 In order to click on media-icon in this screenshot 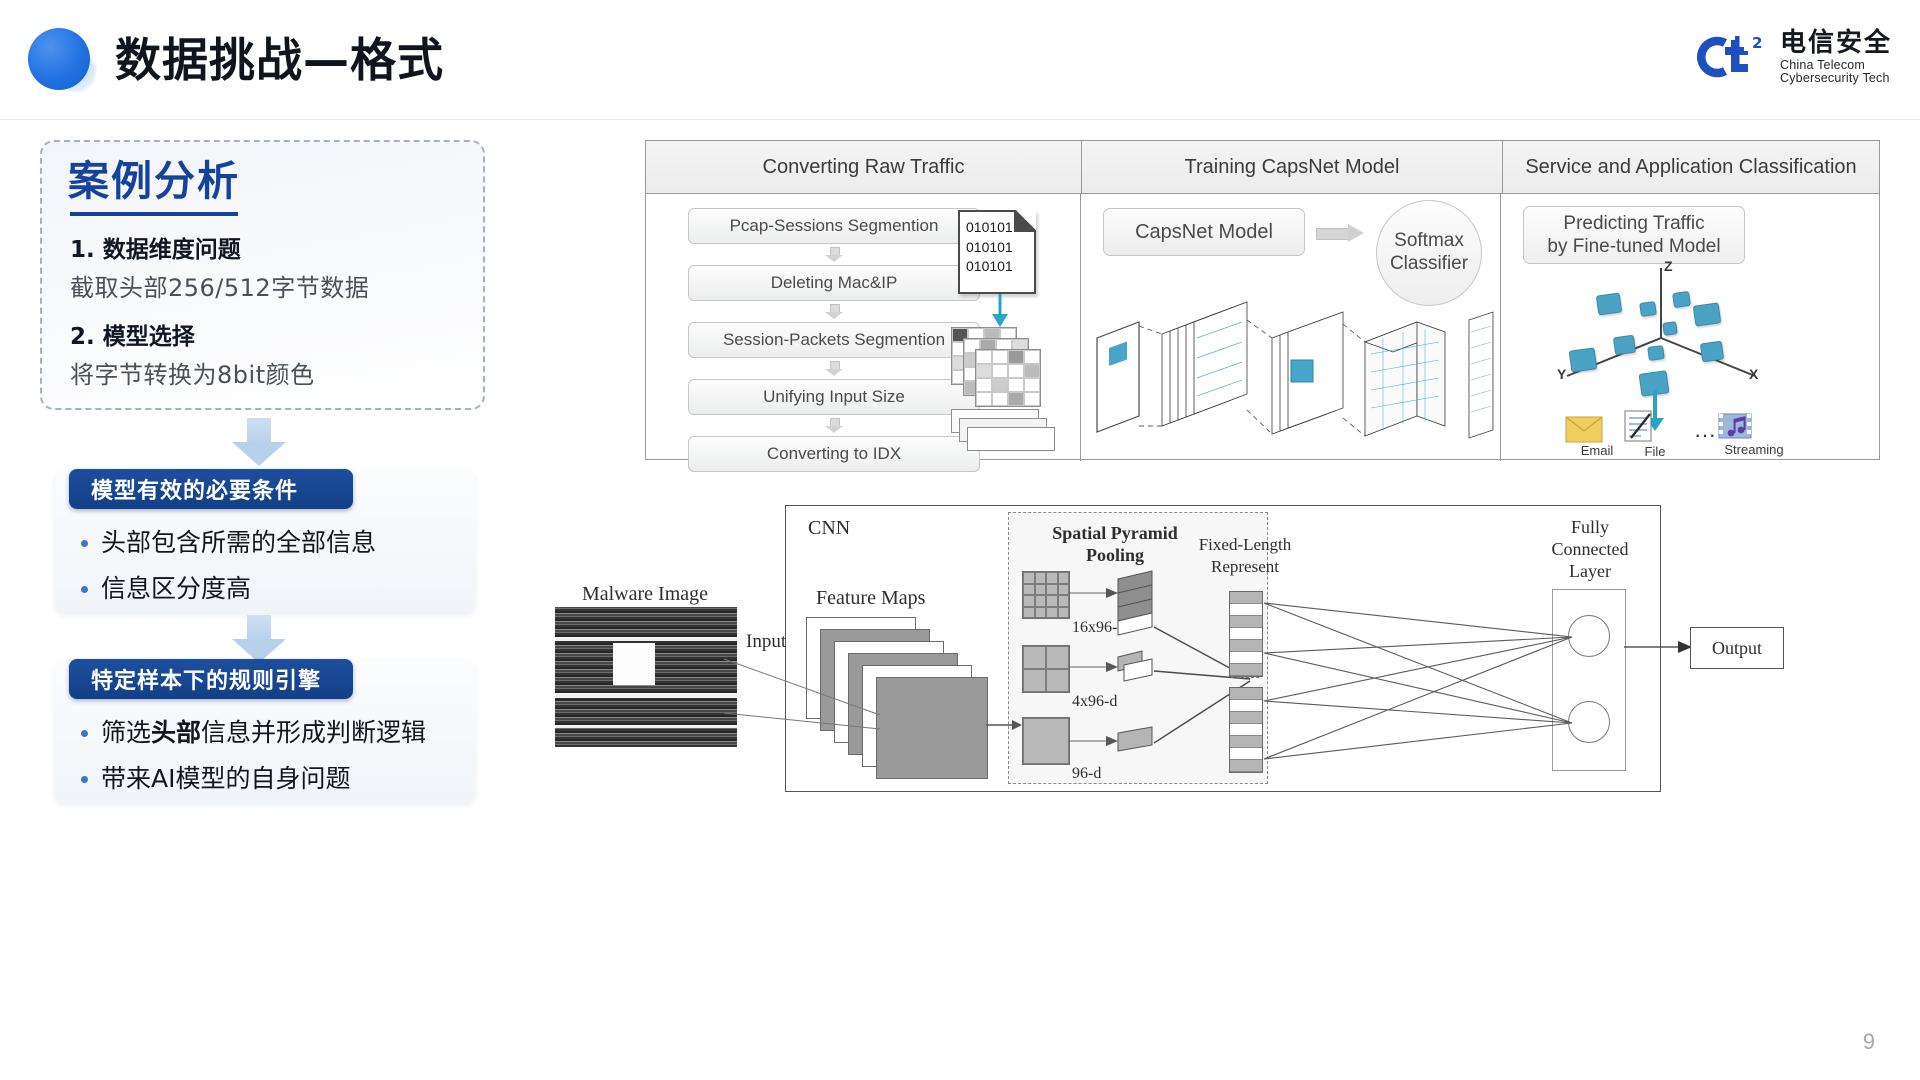, I will do `click(1735, 426)`.